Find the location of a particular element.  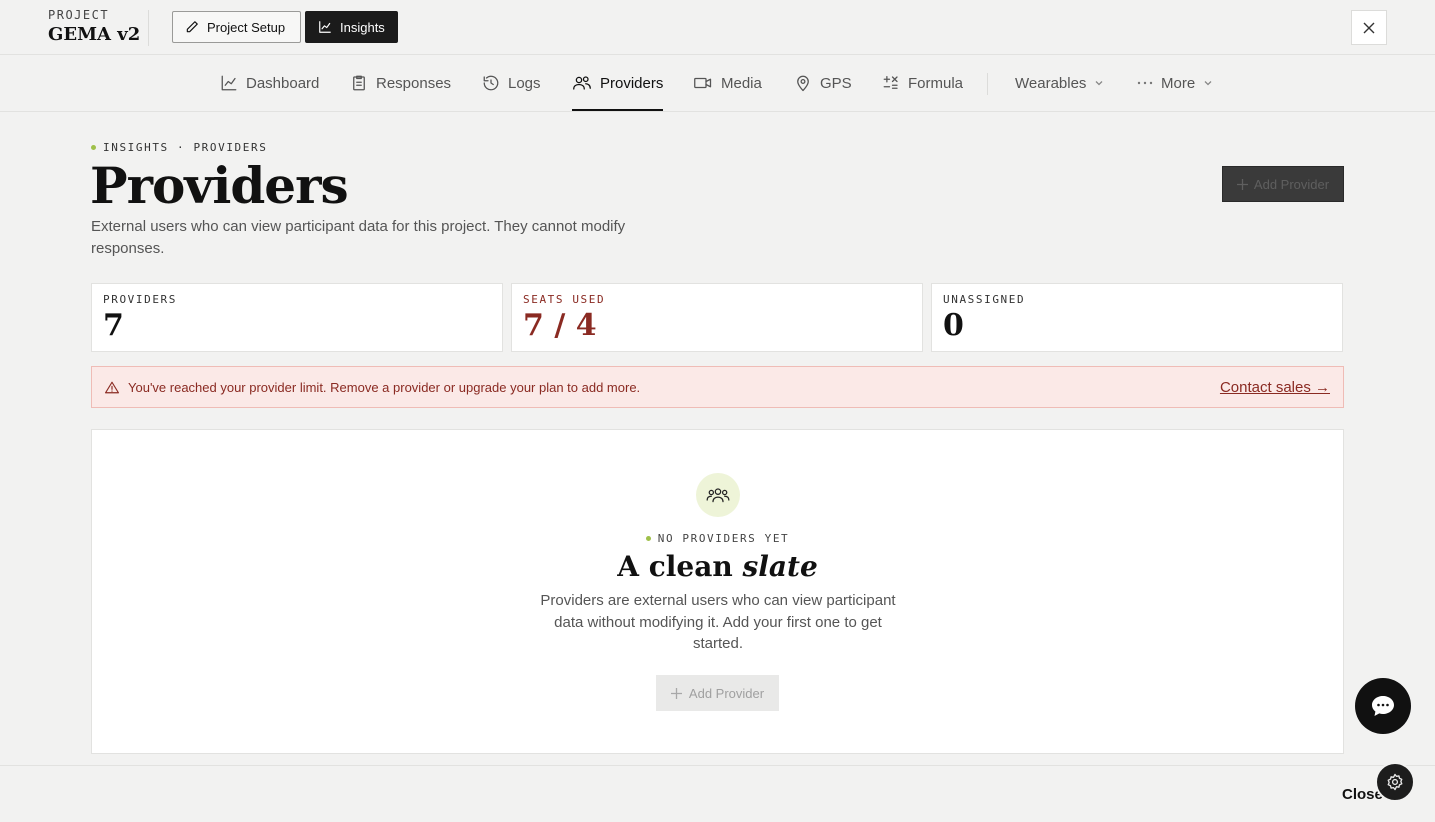

breadcrumb: INSIGHTS · PROVIDERS is located at coordinates (179, 147).